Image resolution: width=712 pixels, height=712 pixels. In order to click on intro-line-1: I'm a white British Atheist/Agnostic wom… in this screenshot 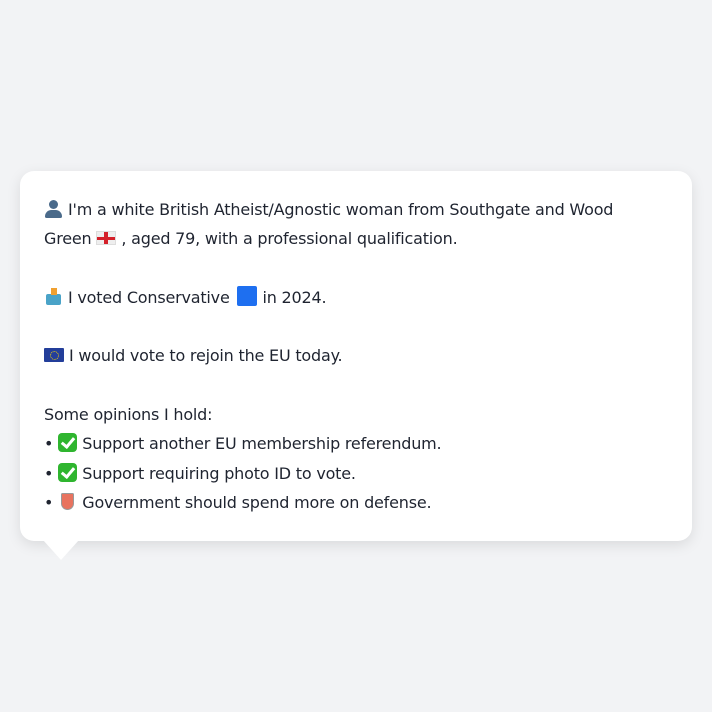, I will do `click(356, 209)`.